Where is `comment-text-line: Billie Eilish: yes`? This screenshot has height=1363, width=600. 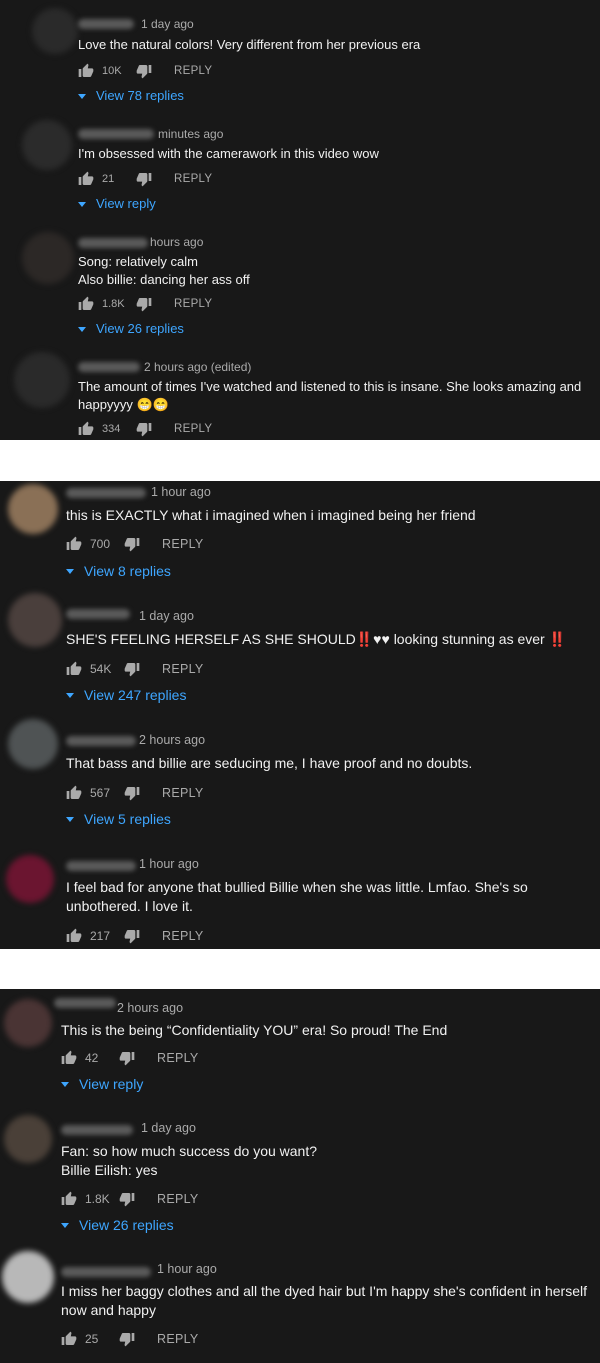 comment-text-line: Billie Eilish: yes is located at coordinates (109, 1170).